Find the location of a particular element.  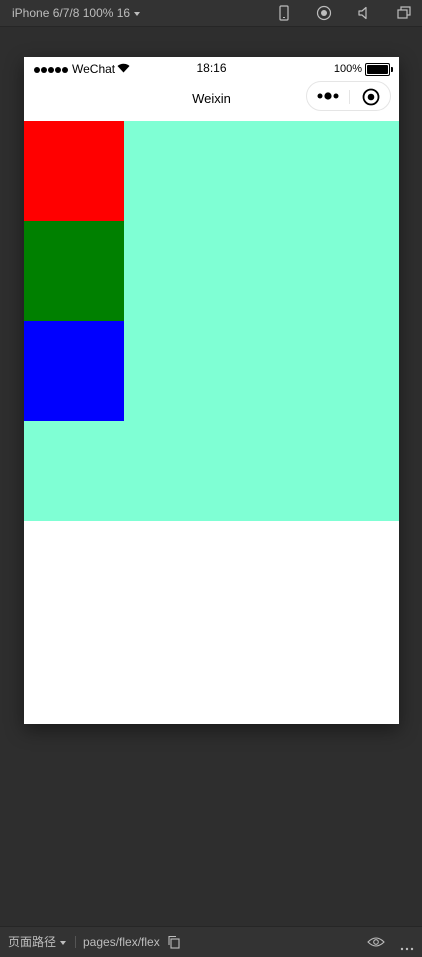

eye-icon is located at coordinates (376, 942).